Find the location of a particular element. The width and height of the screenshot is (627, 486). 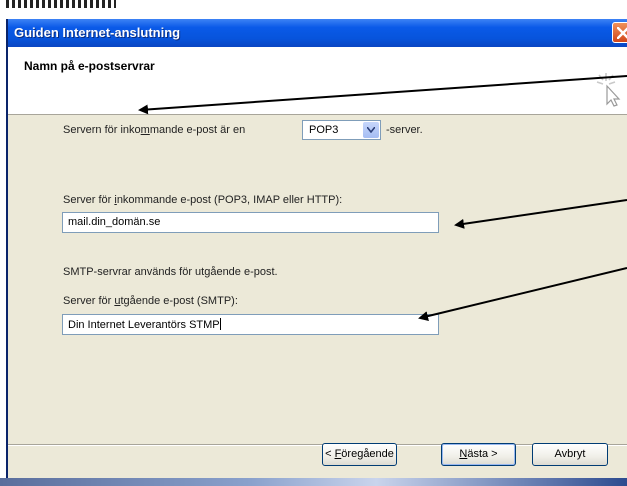

annotation-arrow-incoming-server is located at coordinates (540, 214).